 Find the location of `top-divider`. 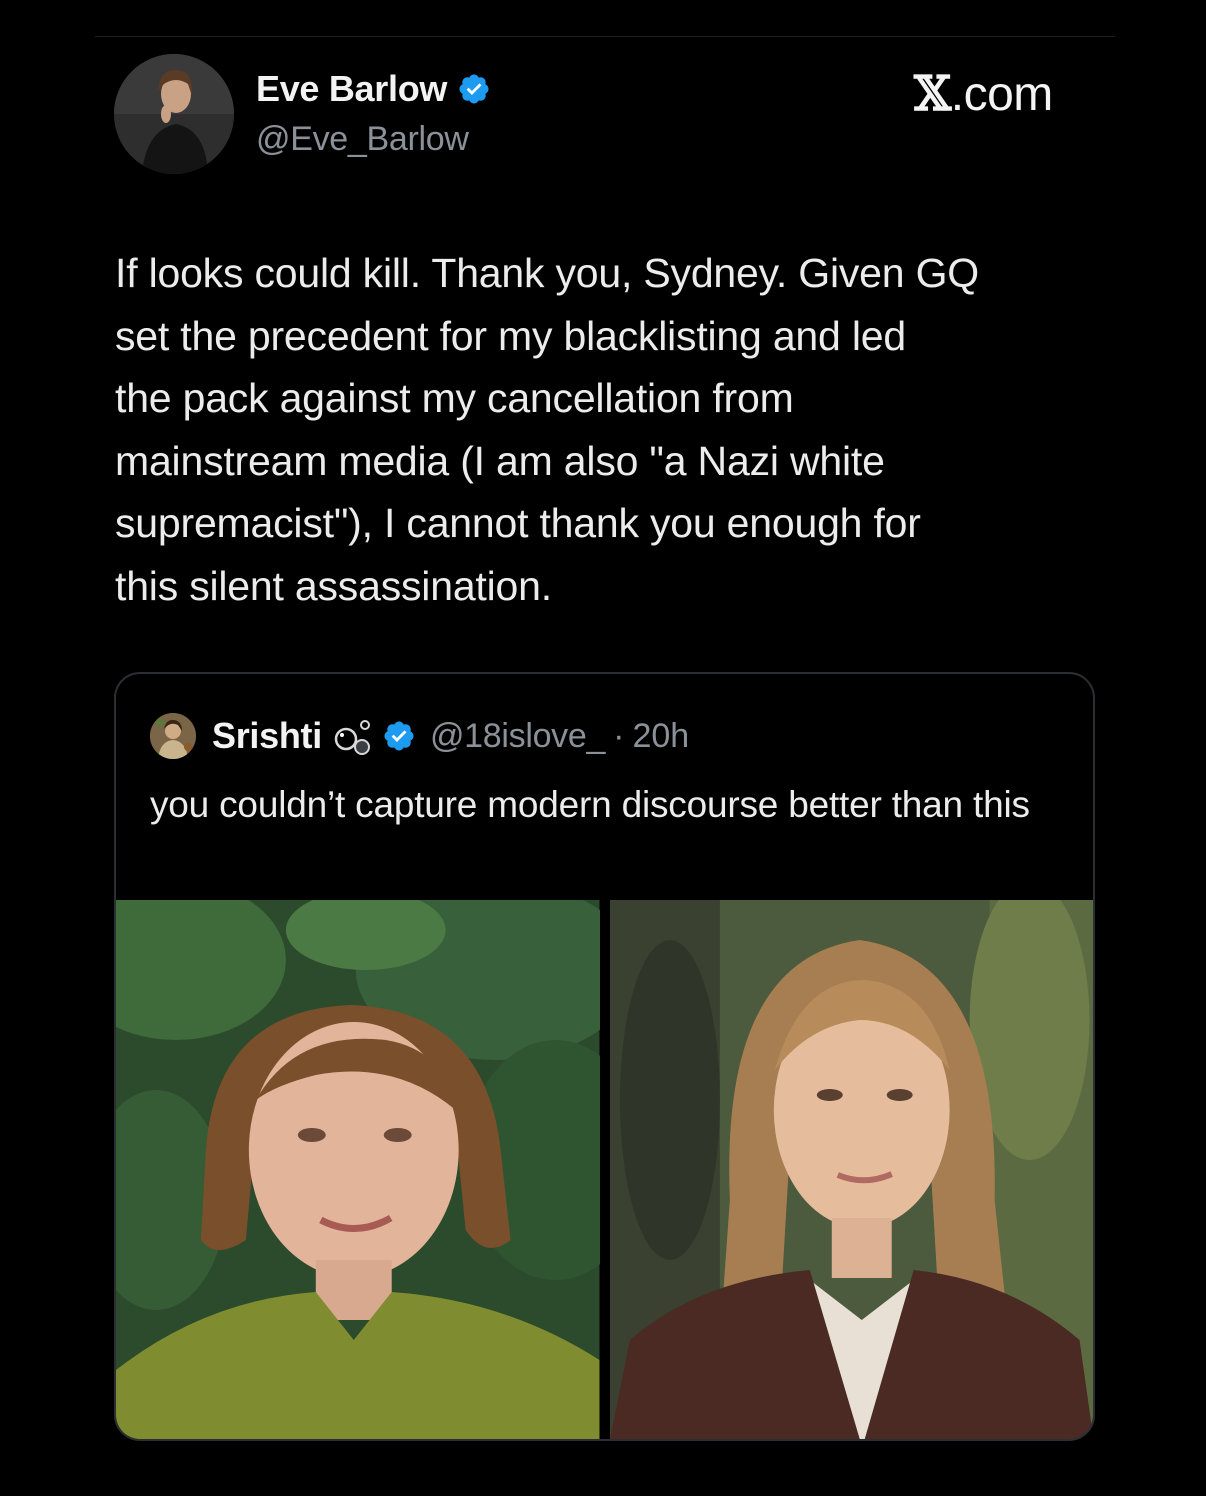

top-divider is located at coordinates (605, 36).